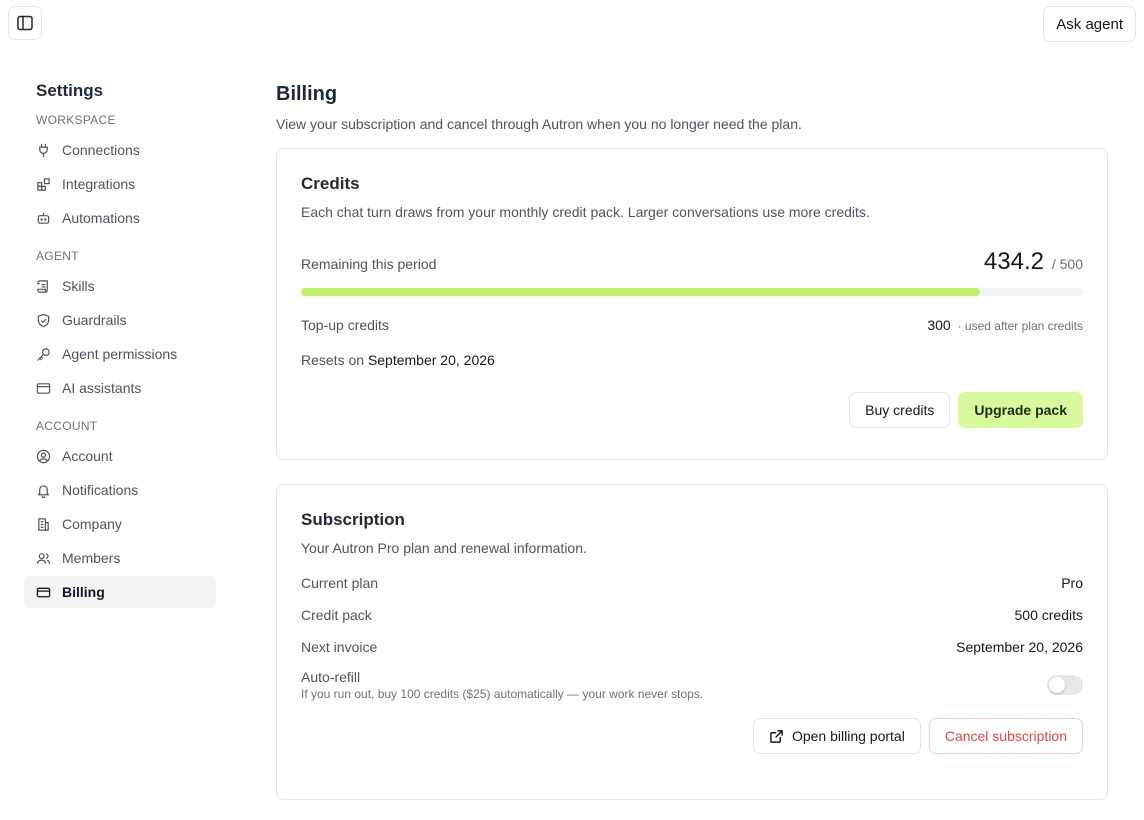 The height and width of the screenshot is (820, 1144). Describe the element at coordinates (692, 583) in the screenshot. I see `current-plan-row: Current plan Pro` at that location.